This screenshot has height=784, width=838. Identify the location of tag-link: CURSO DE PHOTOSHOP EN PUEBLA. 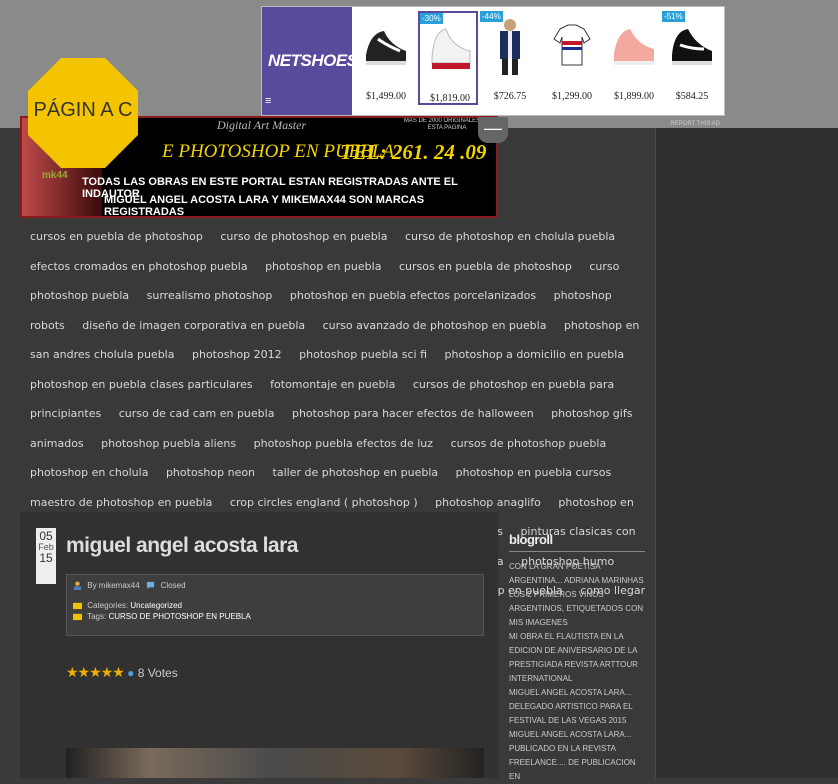
(179, 616).